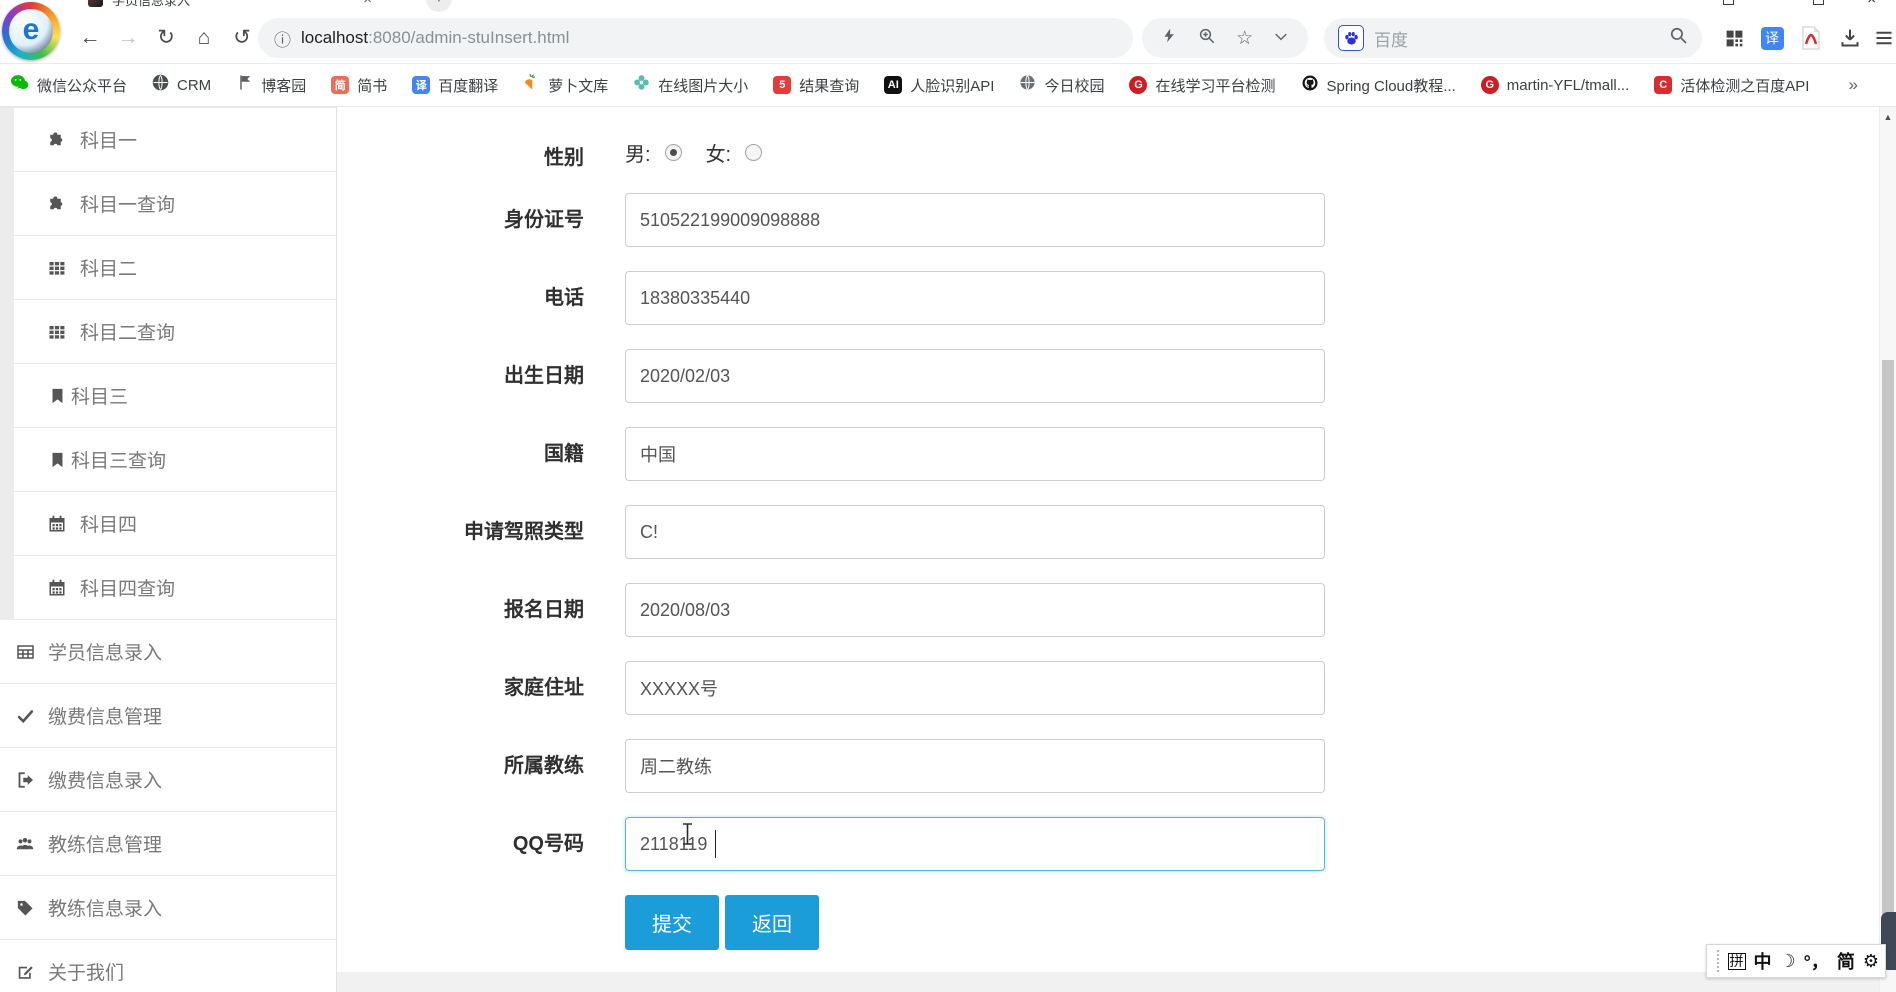  I want to click on bookmark-item: 译 百度翻译, so click(455, 85).